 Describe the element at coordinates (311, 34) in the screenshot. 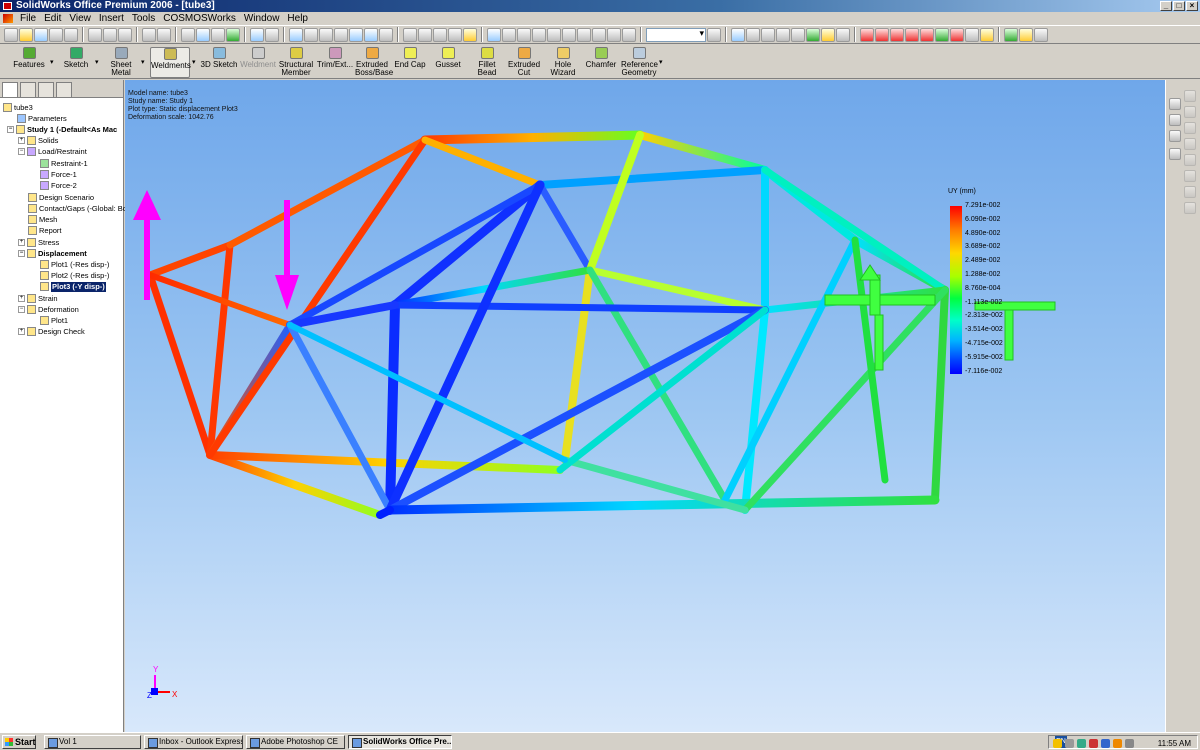

I see `zoom-area-icon` at that location.